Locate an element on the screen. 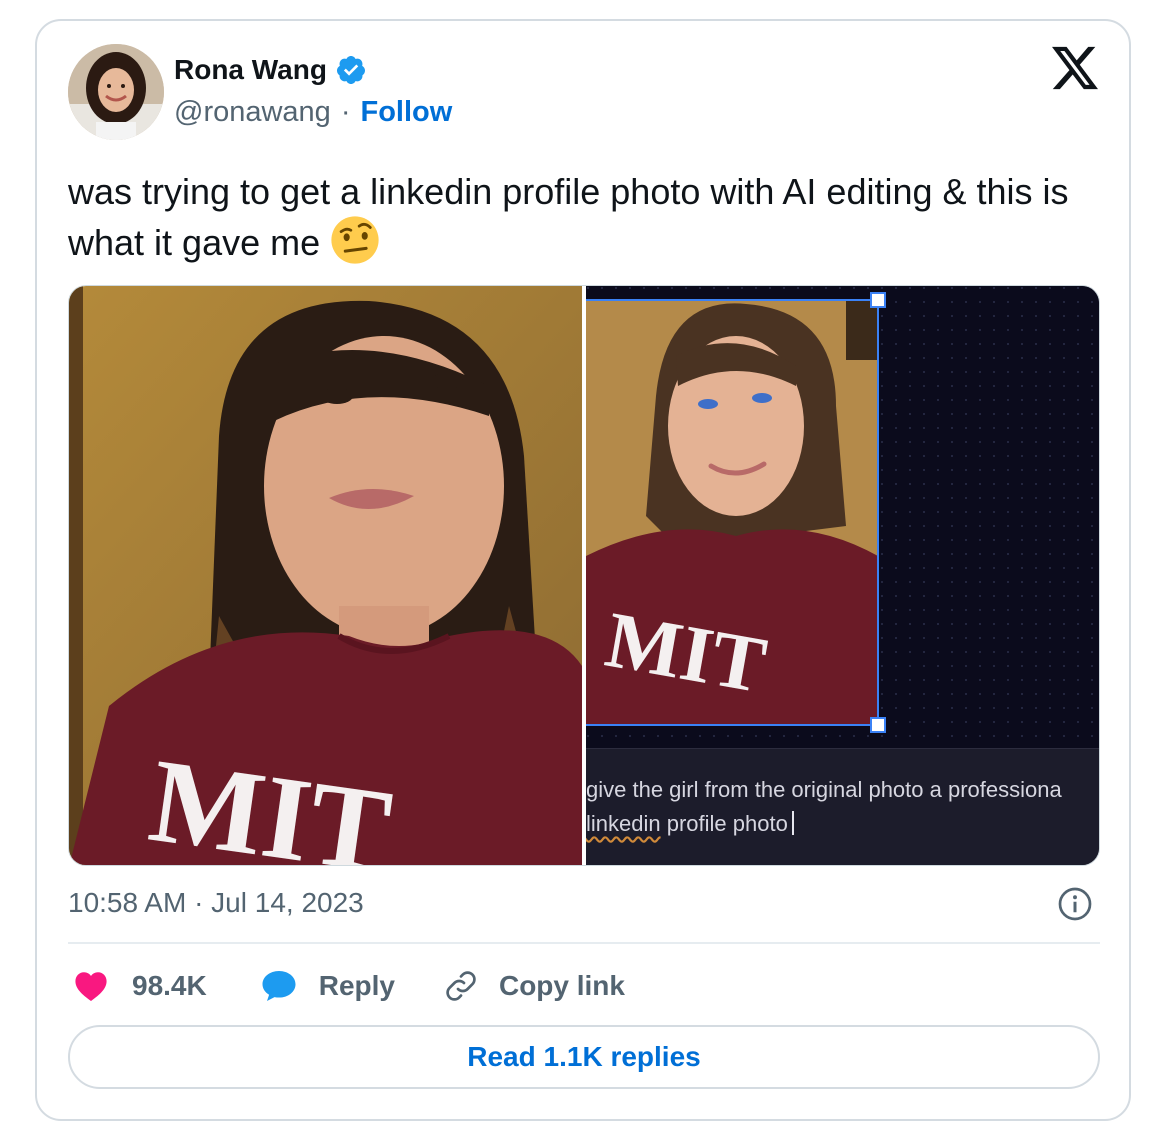 This screenshot has height=1141, width=1174. avatar-image is located at coordinates (116, 92).